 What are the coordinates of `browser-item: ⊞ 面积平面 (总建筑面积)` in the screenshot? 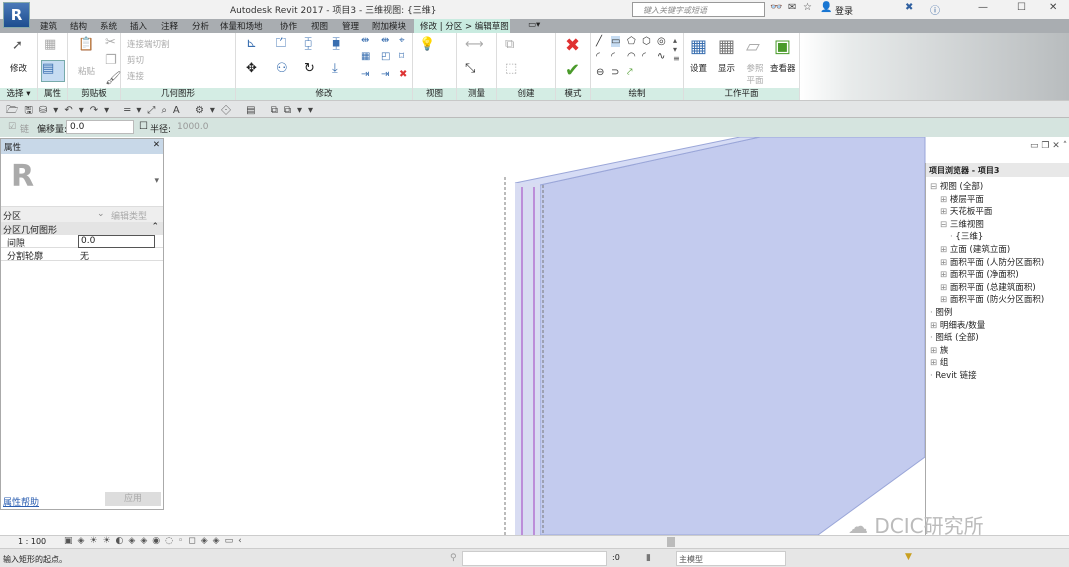 It's located at (988, 287).